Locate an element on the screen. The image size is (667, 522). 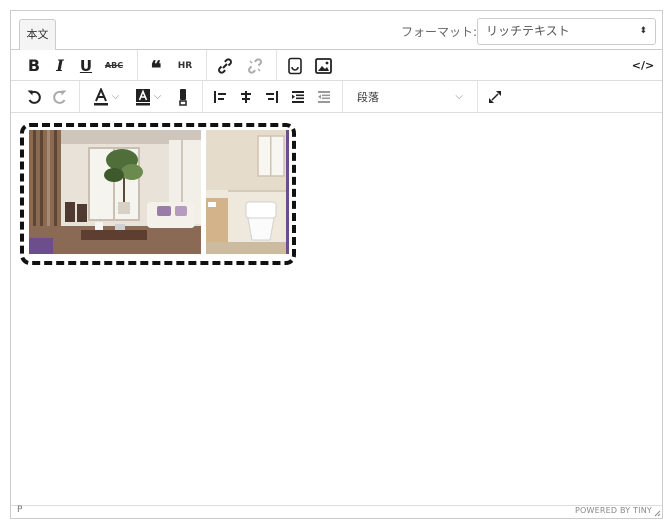
align-left-button is located at coordinates (220, 96).